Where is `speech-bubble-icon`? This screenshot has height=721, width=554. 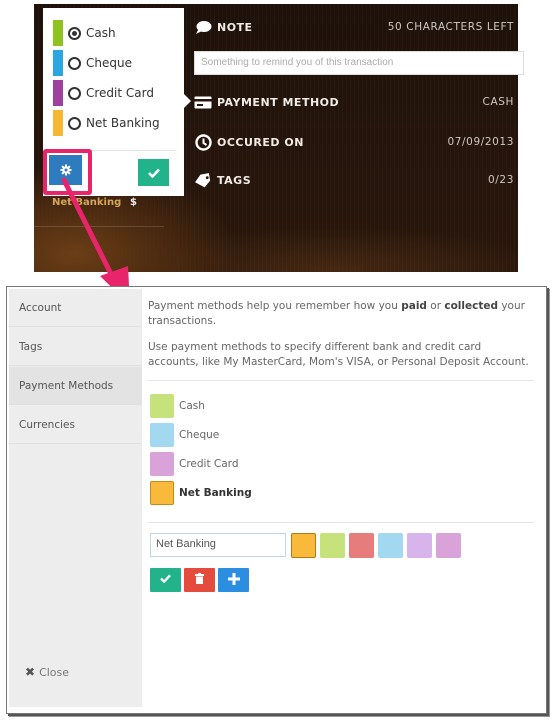 speech-bubble-icon is located at coordinates (203, 27).